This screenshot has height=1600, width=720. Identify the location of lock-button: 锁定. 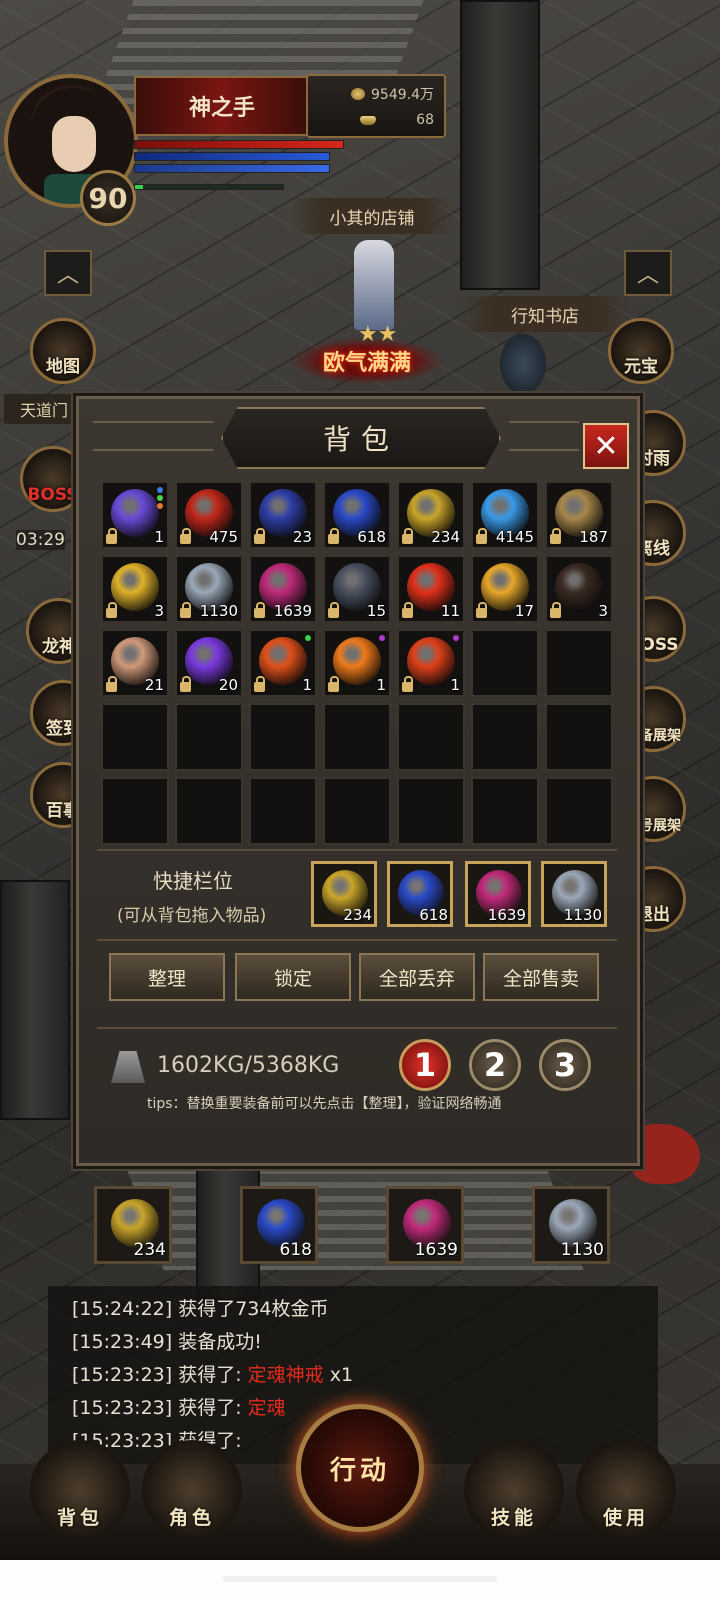
(293, 977).